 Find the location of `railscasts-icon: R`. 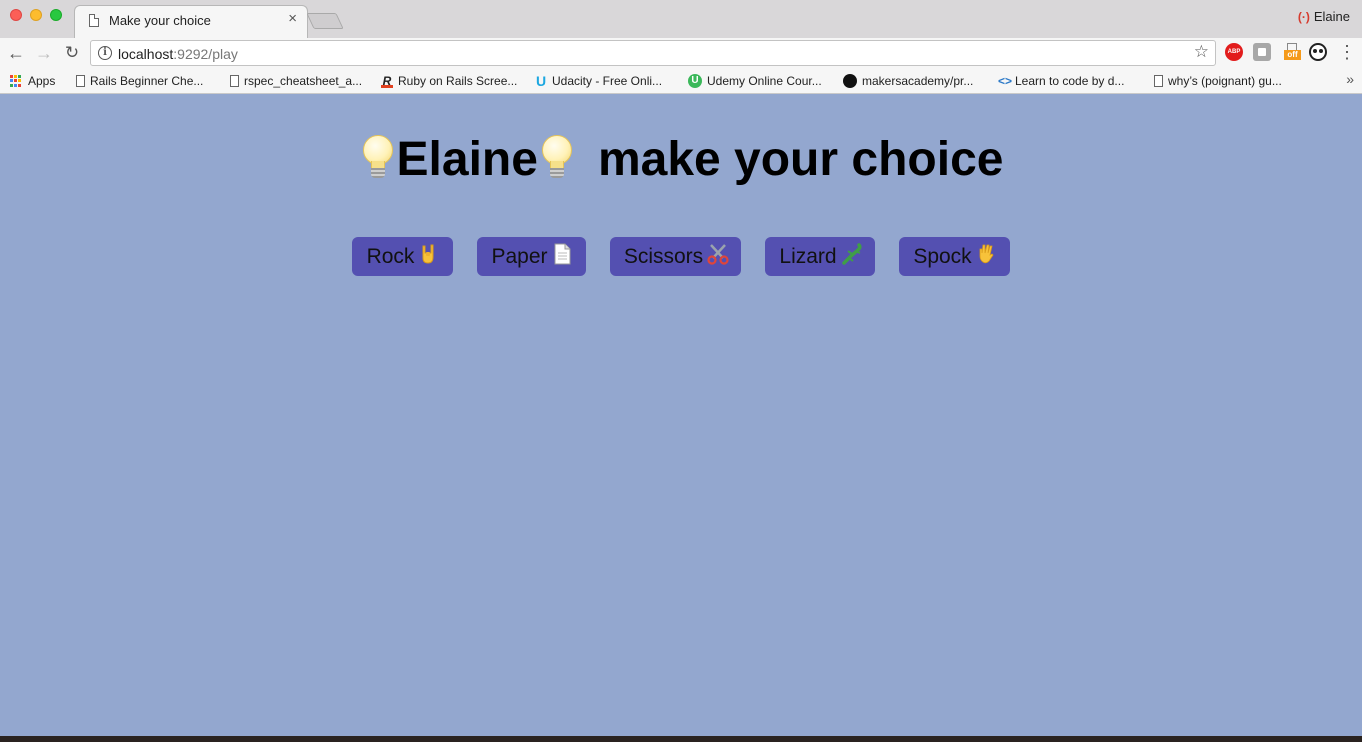

railscasts-icon: R is located at coordinates (387, 80).